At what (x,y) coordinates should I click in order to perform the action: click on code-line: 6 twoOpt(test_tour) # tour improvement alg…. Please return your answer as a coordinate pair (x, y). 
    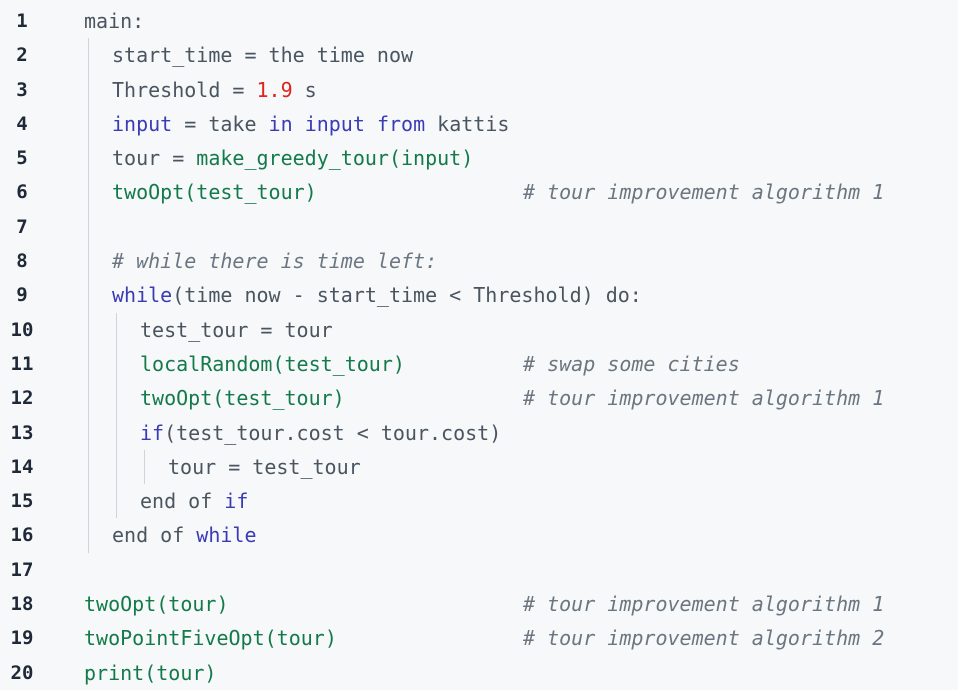
    Looking at the image, I should click on (479, 192).